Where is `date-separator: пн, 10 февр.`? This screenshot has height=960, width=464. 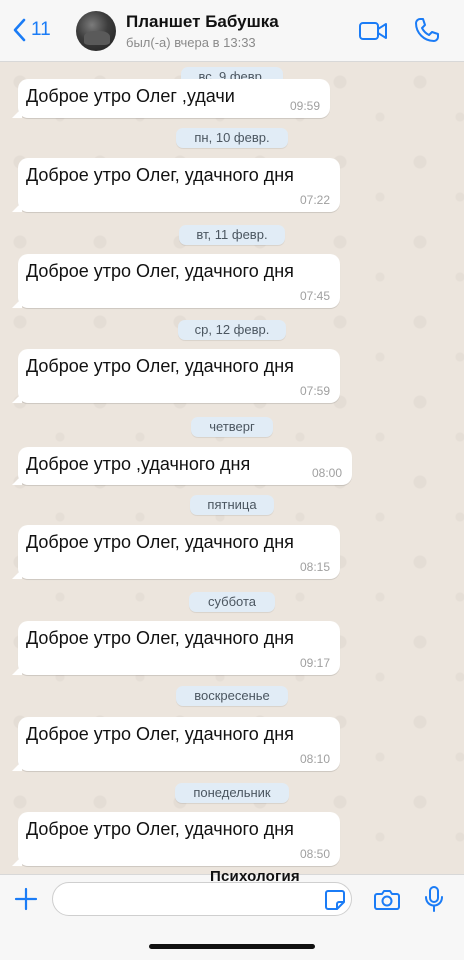 date-separator: пн, 10 февр. is located at coordinates (232, 138).